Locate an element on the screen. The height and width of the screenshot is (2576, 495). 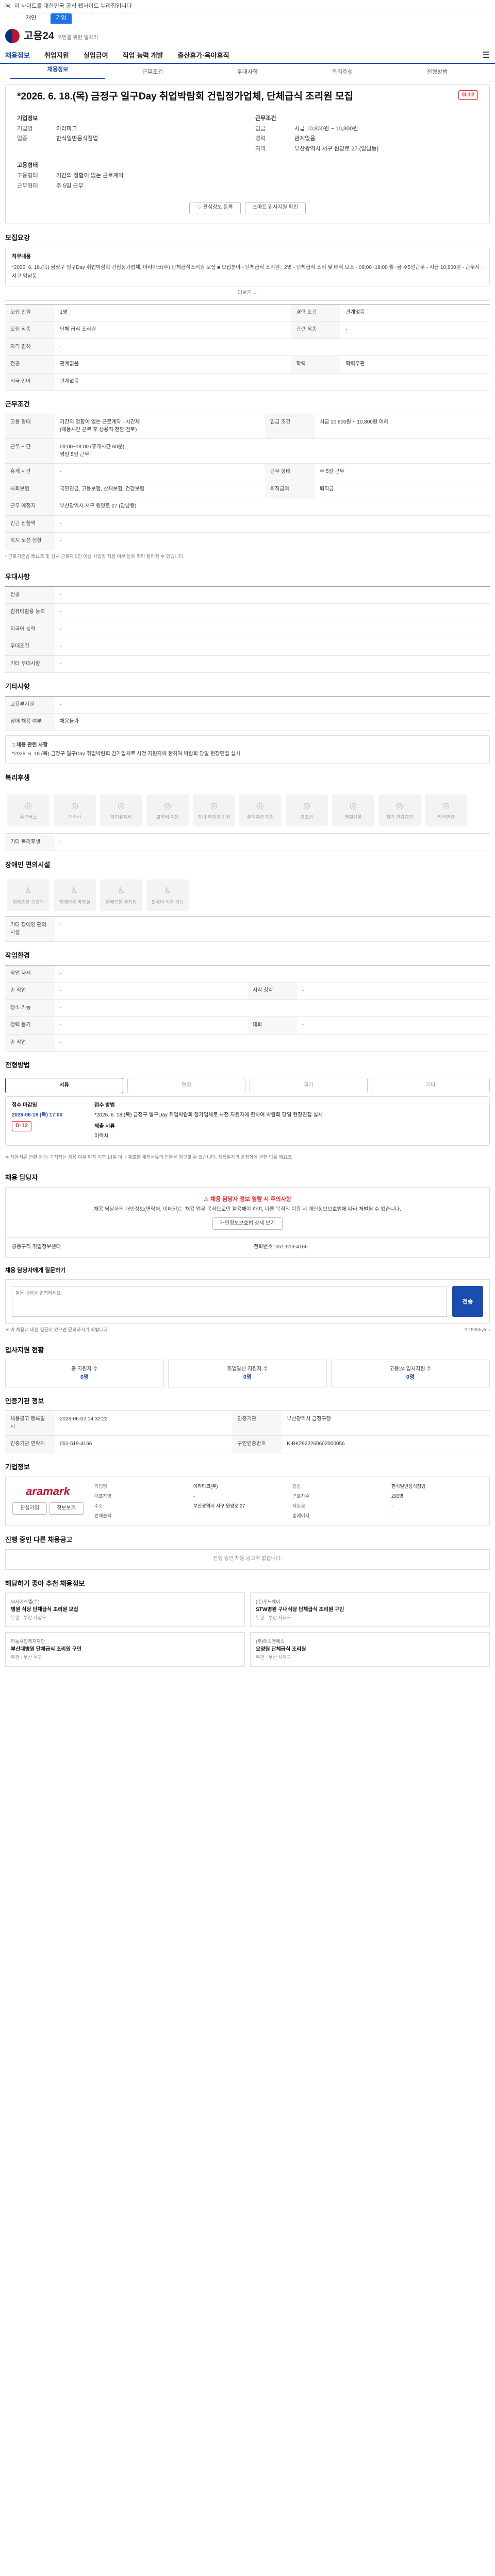
row-label: 모집 인원 is located at coordinates (30, 313).